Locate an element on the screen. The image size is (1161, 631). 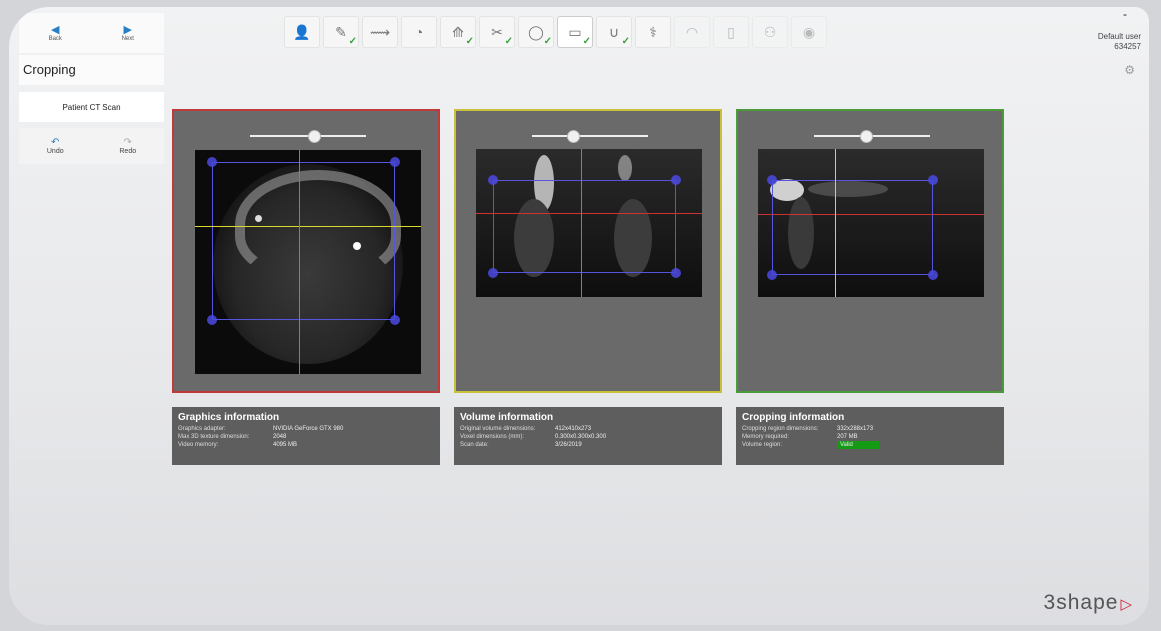
people-icon: ⚇ is located at coordinates (770, 31).